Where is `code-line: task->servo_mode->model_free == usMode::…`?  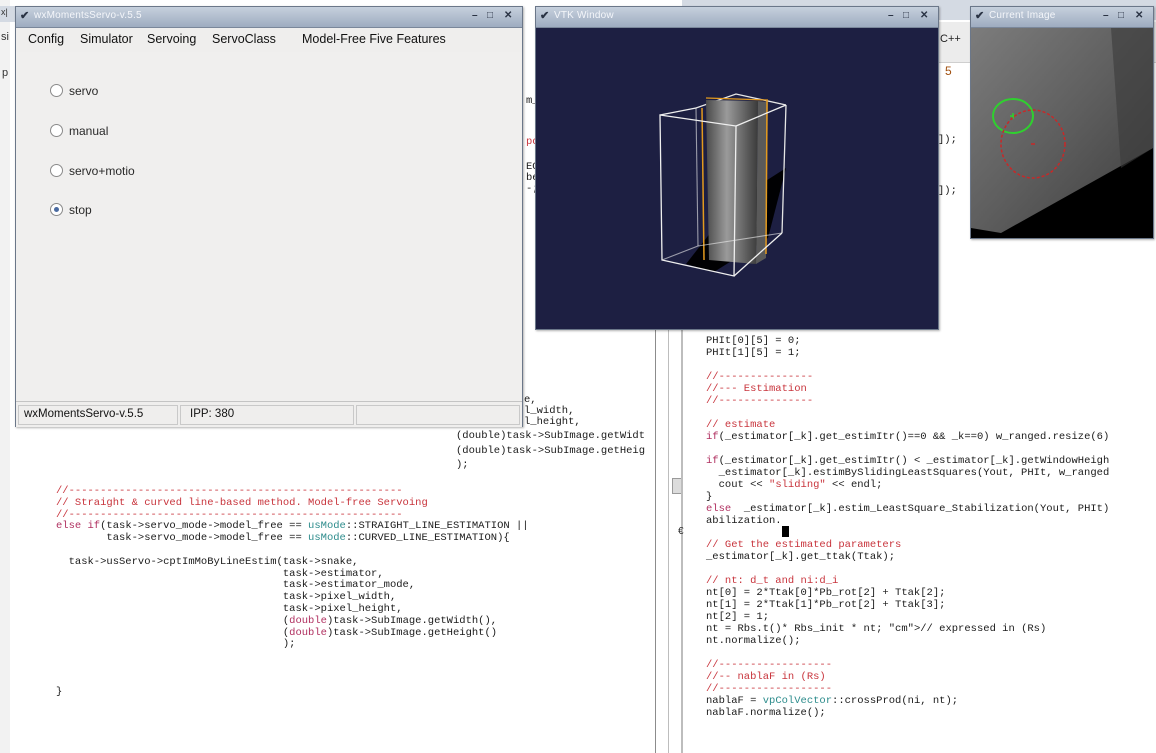
code-line: task->servo_mode->model_free == usMode::… is located at coordinates (283, 538).